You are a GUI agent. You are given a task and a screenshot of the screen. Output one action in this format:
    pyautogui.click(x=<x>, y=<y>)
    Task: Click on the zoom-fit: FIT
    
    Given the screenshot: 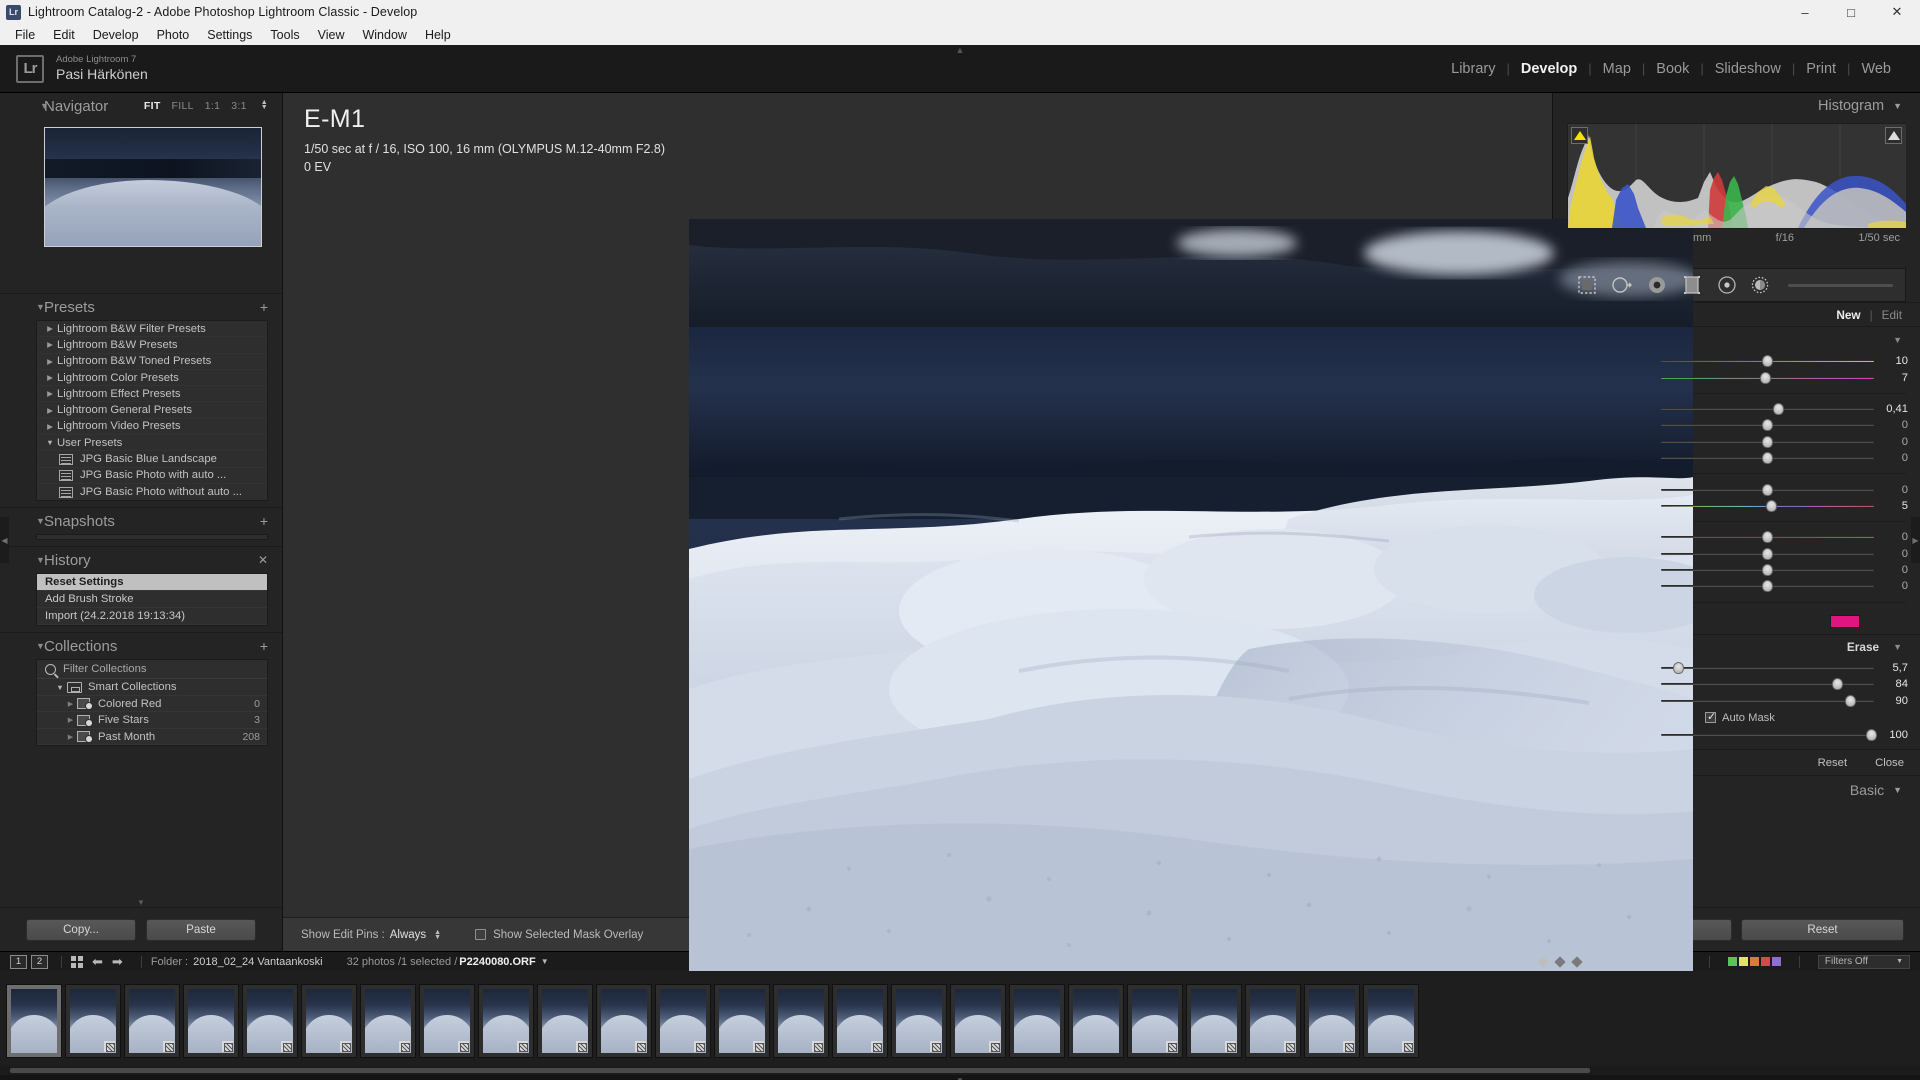 What is the action you would take?
    pyautogui.click(x=152, y=106)
    